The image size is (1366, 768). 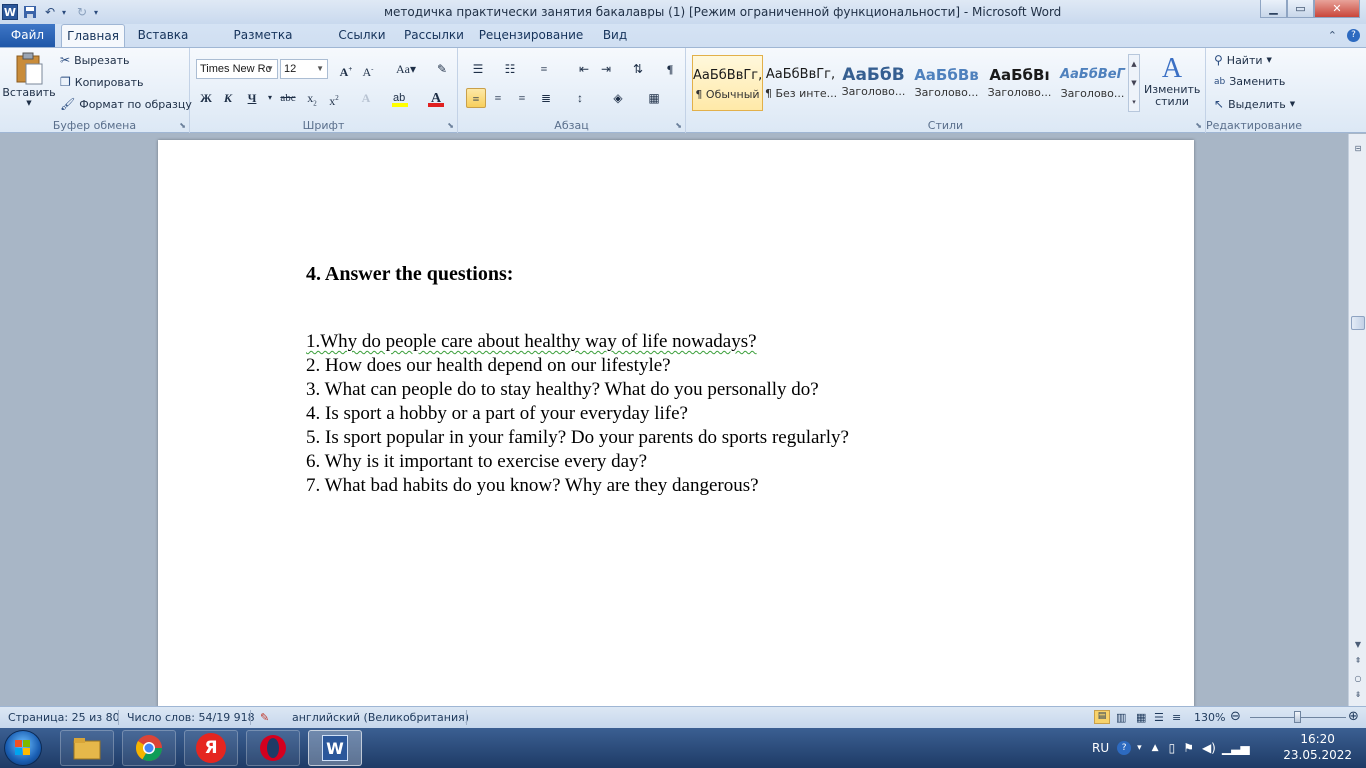 What do you see at coordinates (82, 12) in the screenshot?
I see `redo-icon: ↻` at bounding box center [82, 12].